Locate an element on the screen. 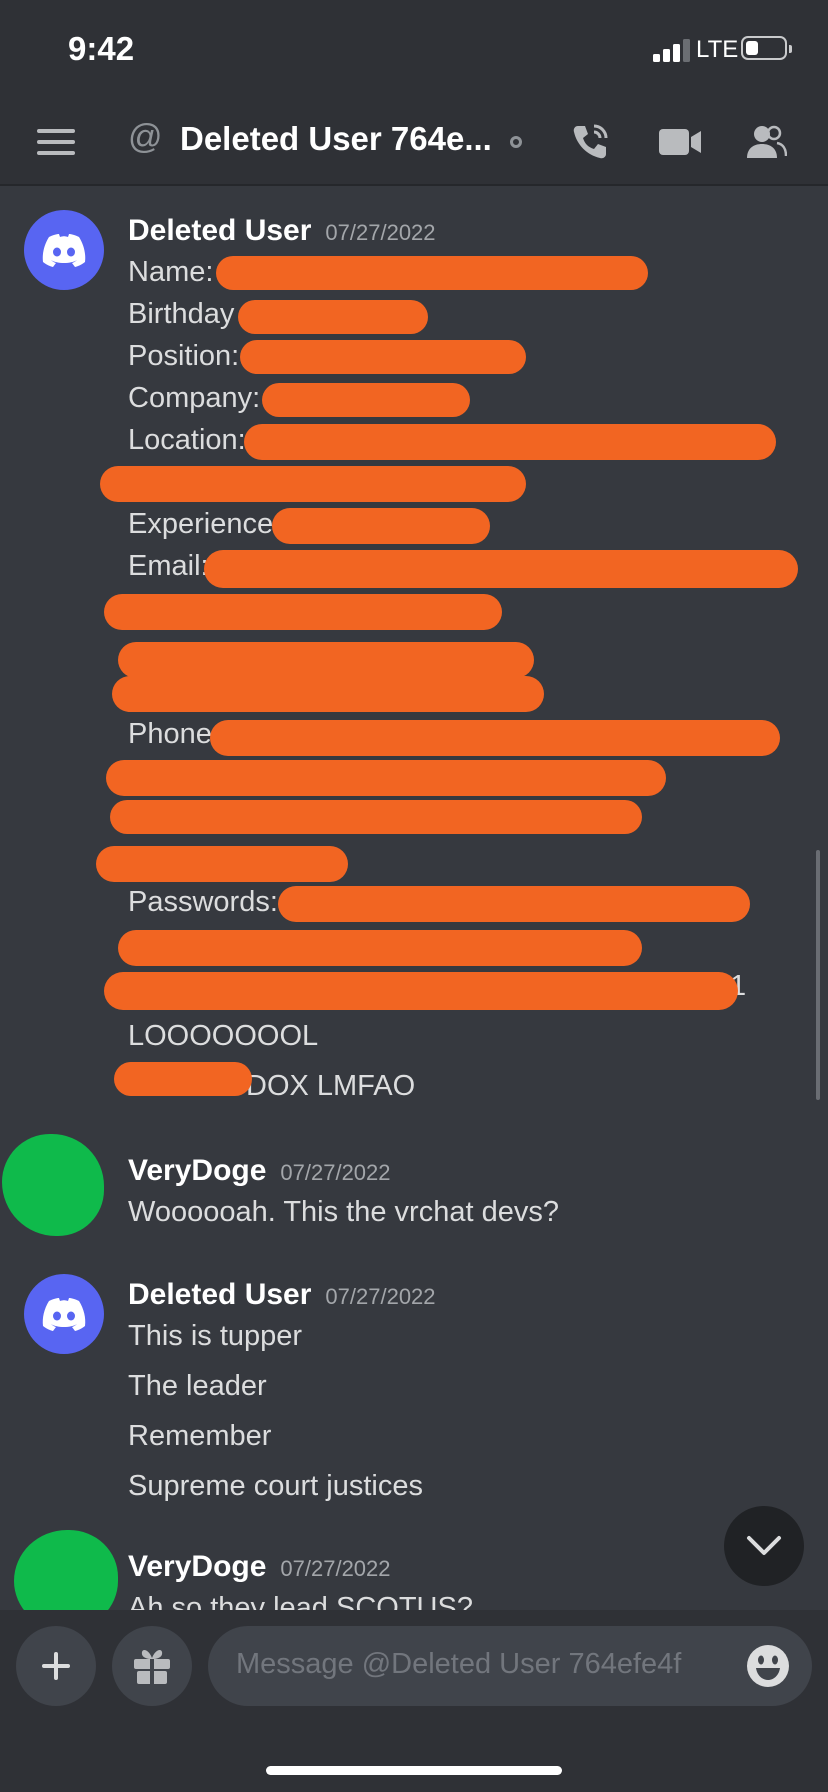  jump-to-bottom-button is located at coordinates (764, 1546).